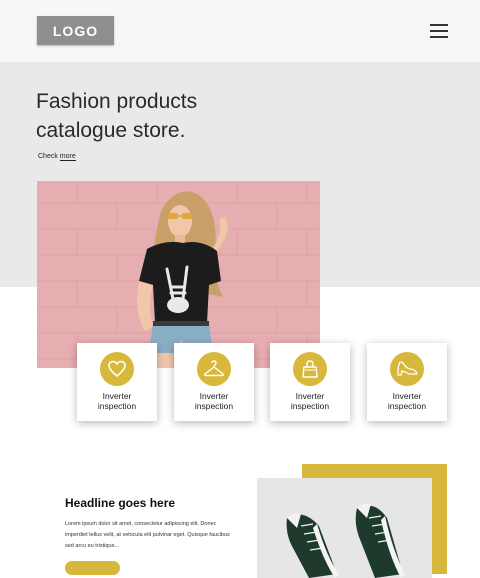  I want to click on hamburger-menu-icon, so click(439, 31).